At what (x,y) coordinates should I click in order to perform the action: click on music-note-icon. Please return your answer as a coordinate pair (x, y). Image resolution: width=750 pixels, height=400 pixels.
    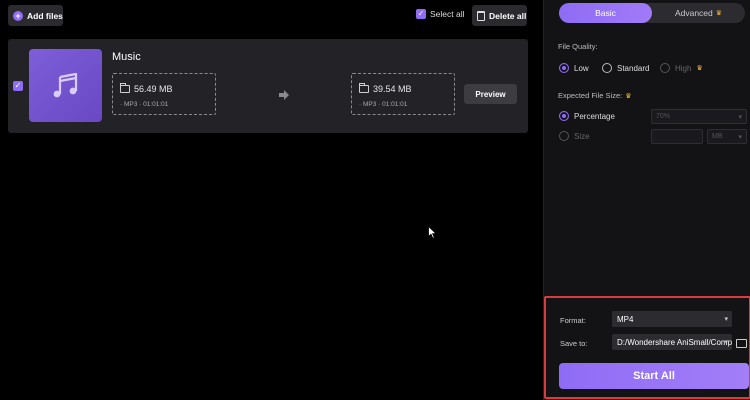
    Looking at the image, I should click on (65, 84).